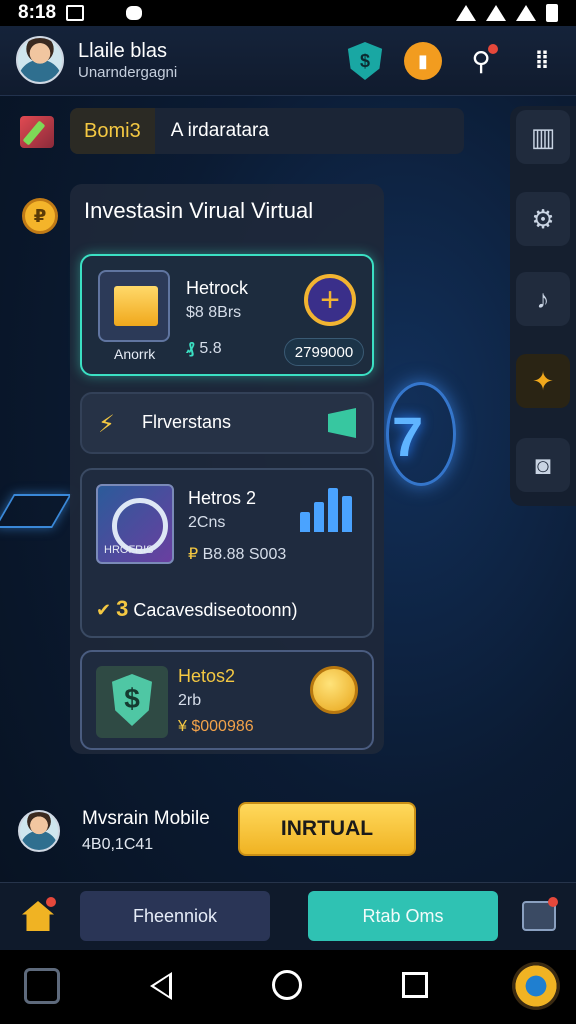 The image size is (576, 1024). What do you see at coordinates (37, 132) in the screenshot?
I see `edit-icon` at bounding box center [37, 132].